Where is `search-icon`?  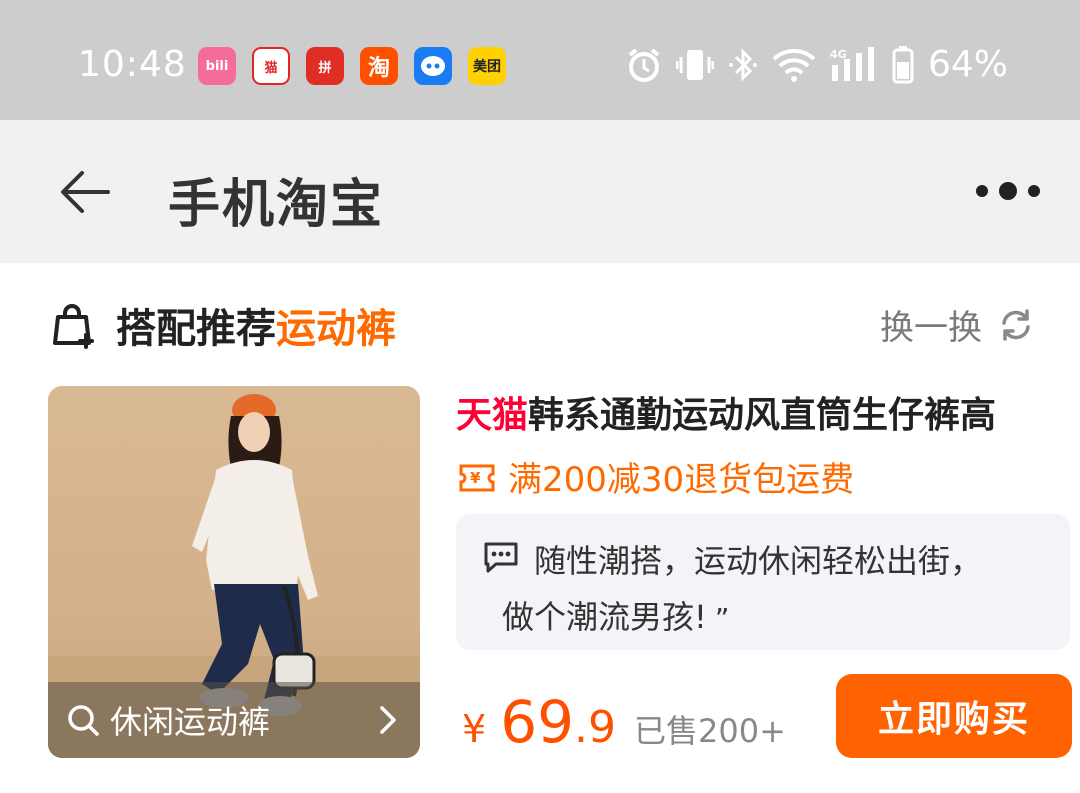
search-icon is located at coordinates (83, 720).